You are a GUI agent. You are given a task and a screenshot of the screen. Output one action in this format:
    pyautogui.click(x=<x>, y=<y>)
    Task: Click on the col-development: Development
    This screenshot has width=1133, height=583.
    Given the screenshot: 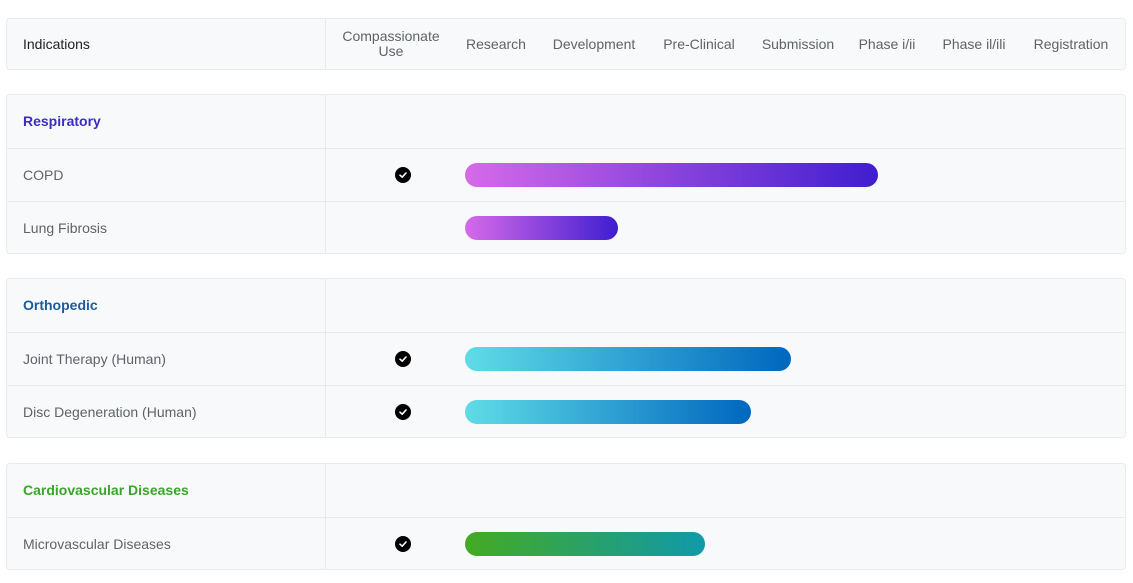 What is the action you would take?
    pyautogui.click(x=594, y=43)
    